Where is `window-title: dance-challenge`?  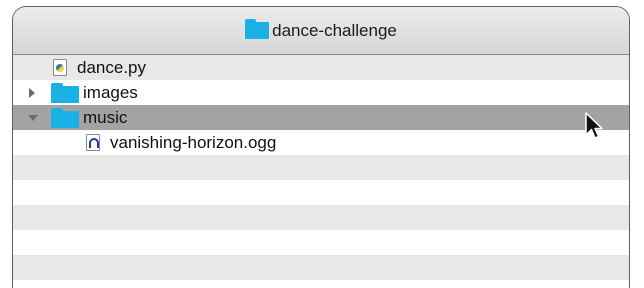 window-title: dance-challenge is located at coordinates (334, 30).